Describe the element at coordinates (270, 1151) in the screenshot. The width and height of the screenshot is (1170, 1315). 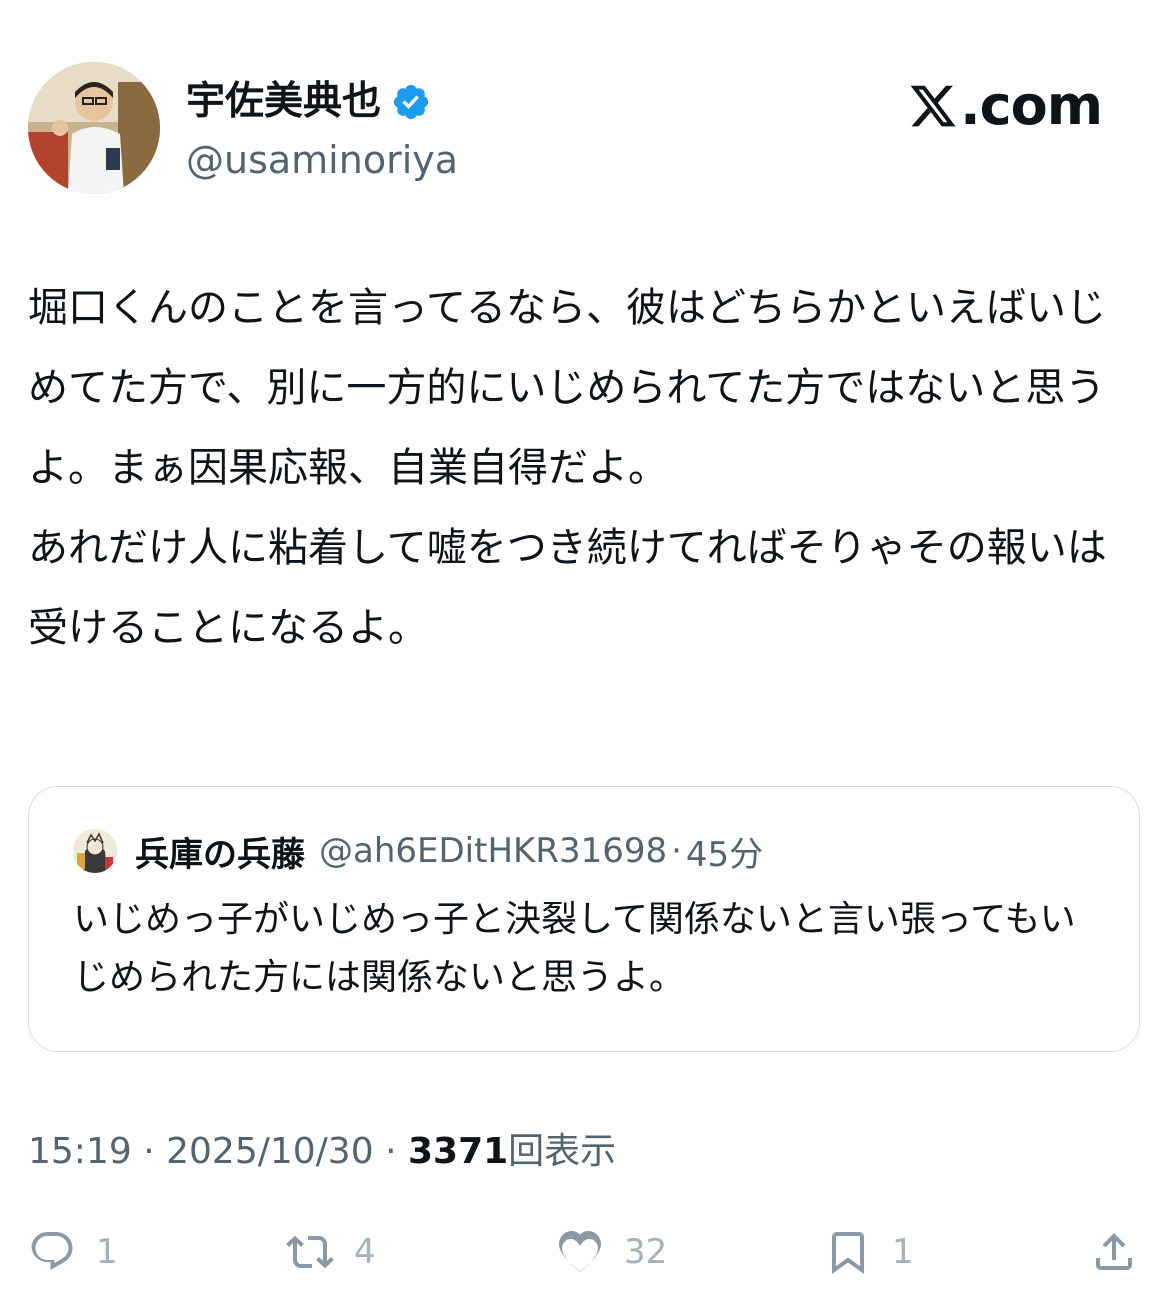
I see `tweet-date: 2025/10/30` at that location.